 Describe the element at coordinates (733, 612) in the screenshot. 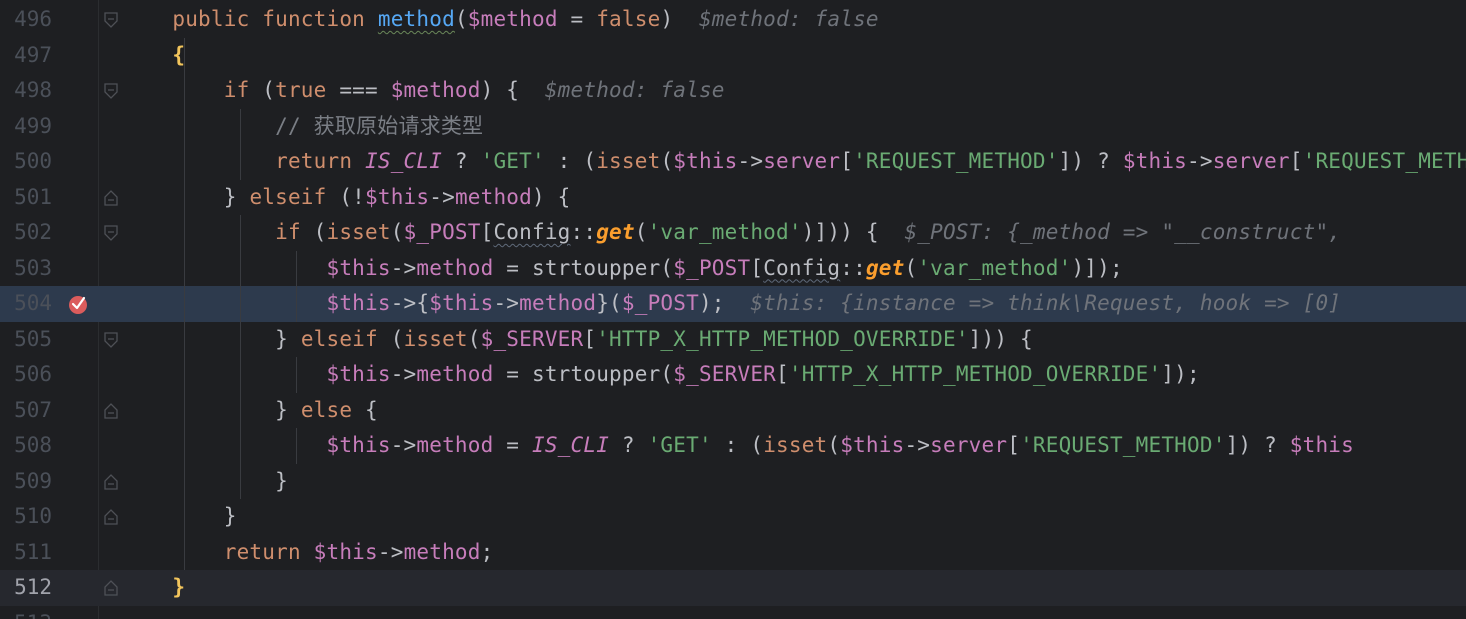

I see `code-line: 513` at that location.